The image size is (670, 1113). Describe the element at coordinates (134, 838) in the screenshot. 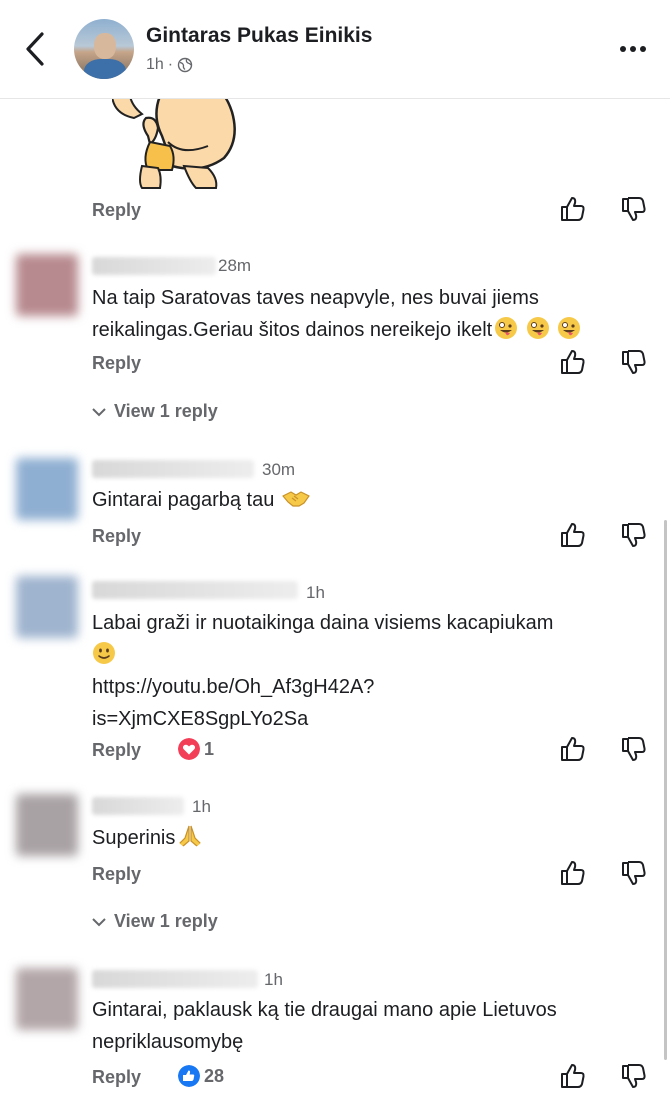

I see `comment-body: Superinis` at that location.